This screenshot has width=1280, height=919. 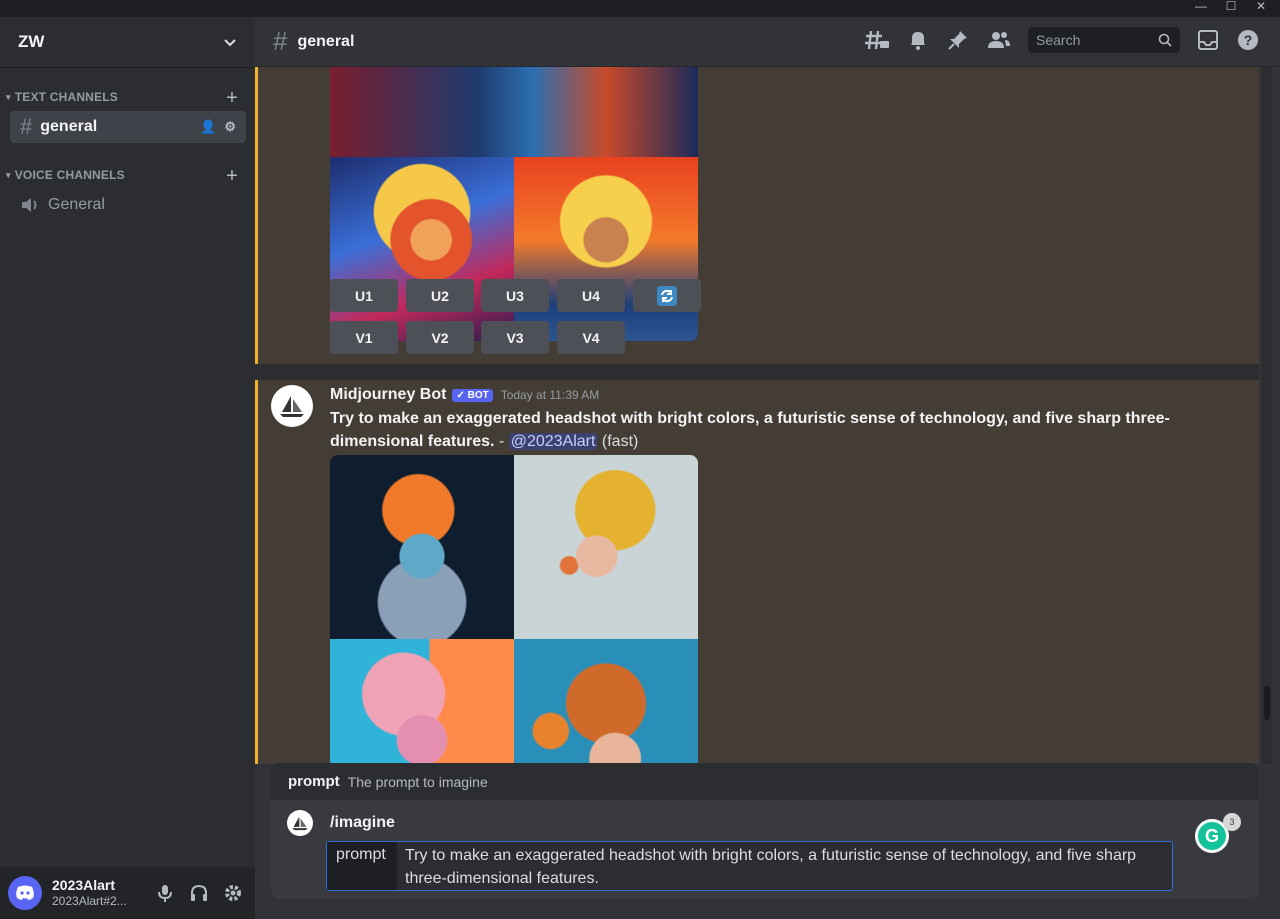 I want to click on option-name: prompt, so click(x=314, y=781).